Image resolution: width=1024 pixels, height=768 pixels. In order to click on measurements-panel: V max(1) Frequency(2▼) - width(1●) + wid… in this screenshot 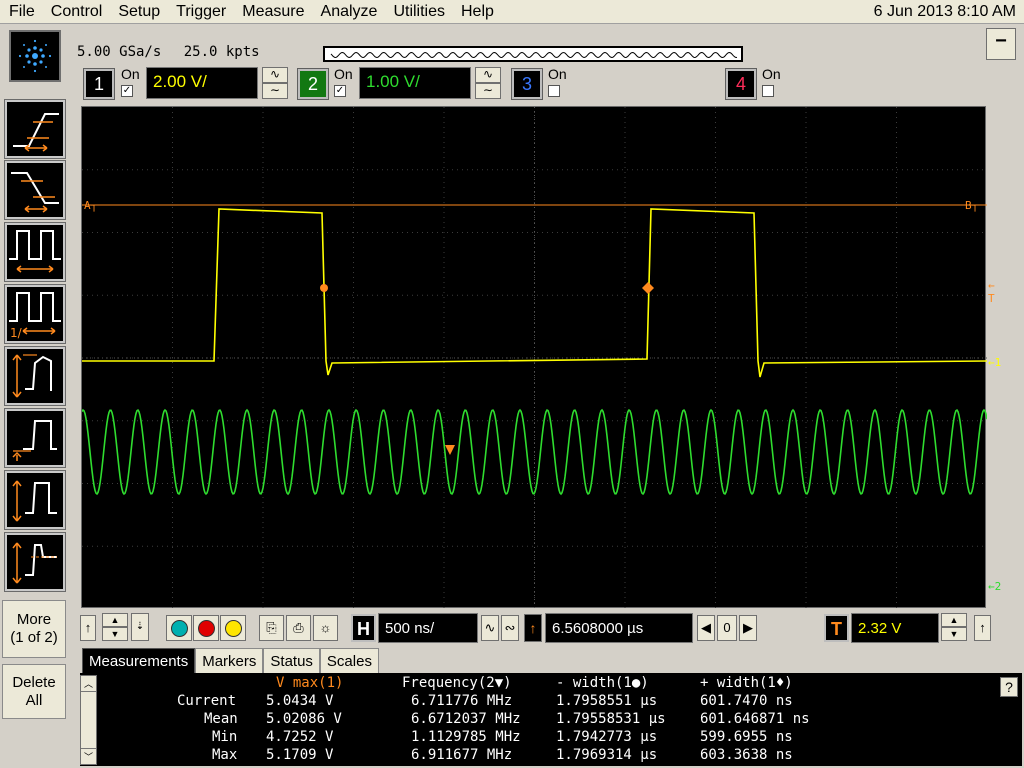, I will do `click(551, 719)`.